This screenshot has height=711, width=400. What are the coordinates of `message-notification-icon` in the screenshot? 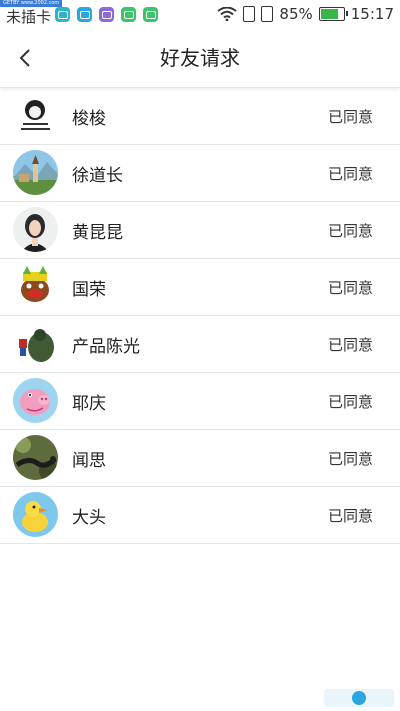 It's located at (84, 14).